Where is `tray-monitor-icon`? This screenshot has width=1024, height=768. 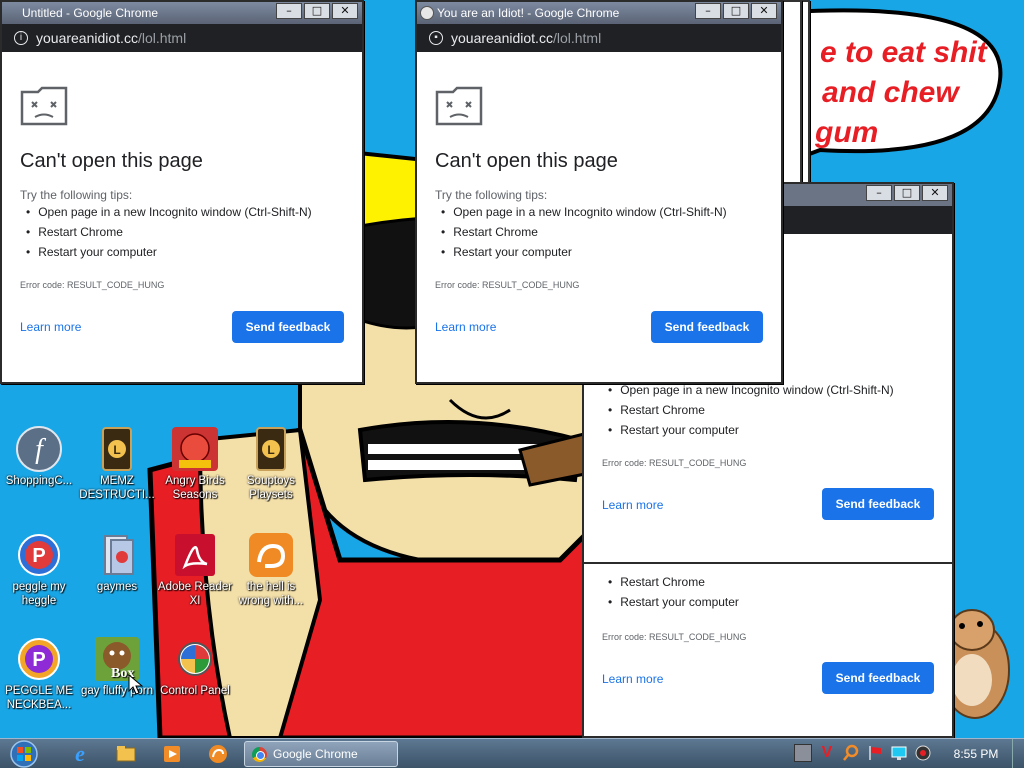 tray-monitor-icon is located at coordinates (899, 753).